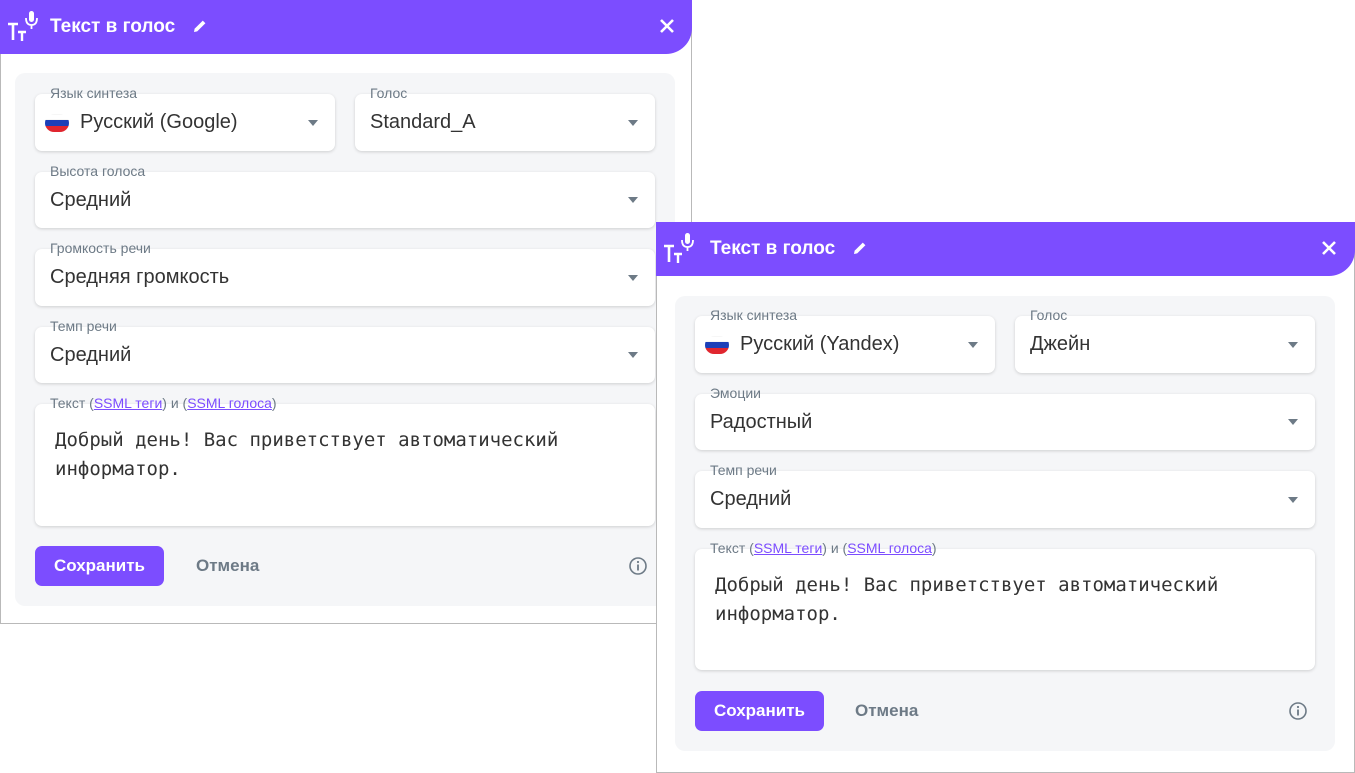  Describe the element at coordinates (345, 195) in the screenshot. I see `pitch-select: Высота голоса Средний` at that location.